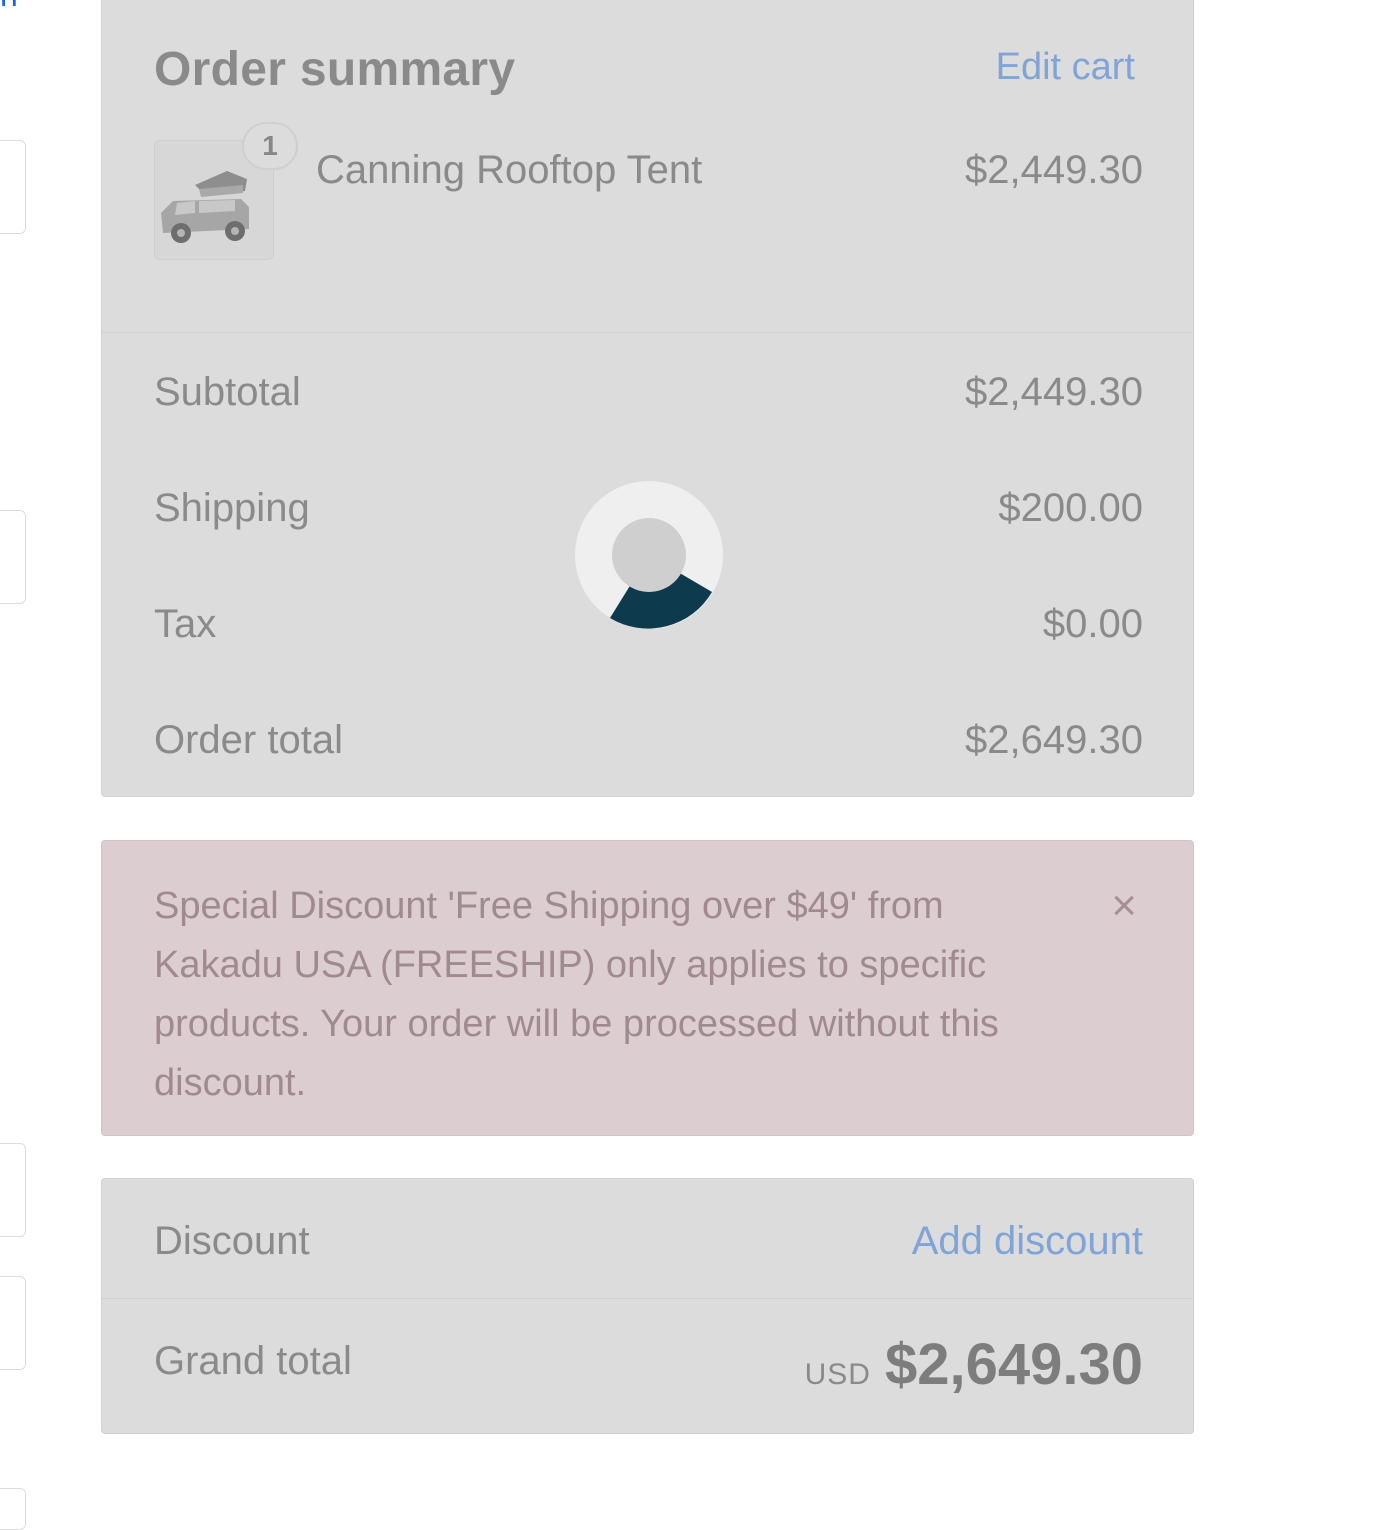 This screenshot has height=1530, width=1378. Describe the element at coordinates (837, 1374) in the screenshot. I see `currency-code: USD` at that location.